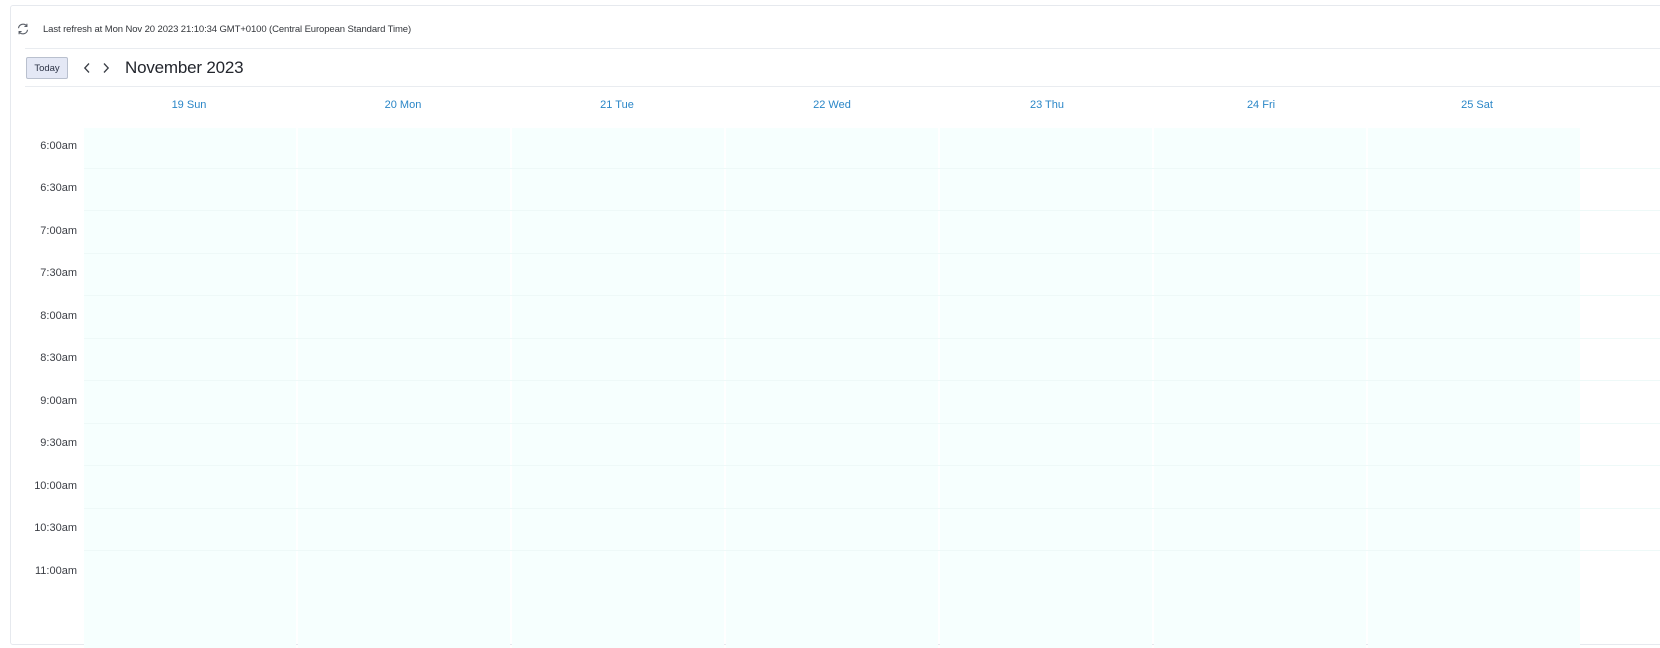 This screenshot has height=648, width=1660. Describe the element at coordinates (184, 67) in the screenshot. I see `month-title: November 2023` at that location.